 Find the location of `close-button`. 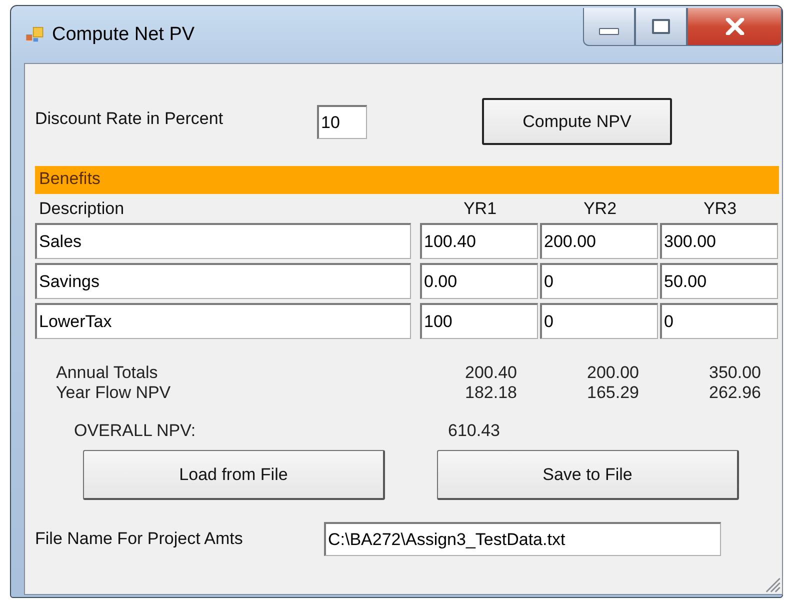

close-button is located at coordinates (734, 27).